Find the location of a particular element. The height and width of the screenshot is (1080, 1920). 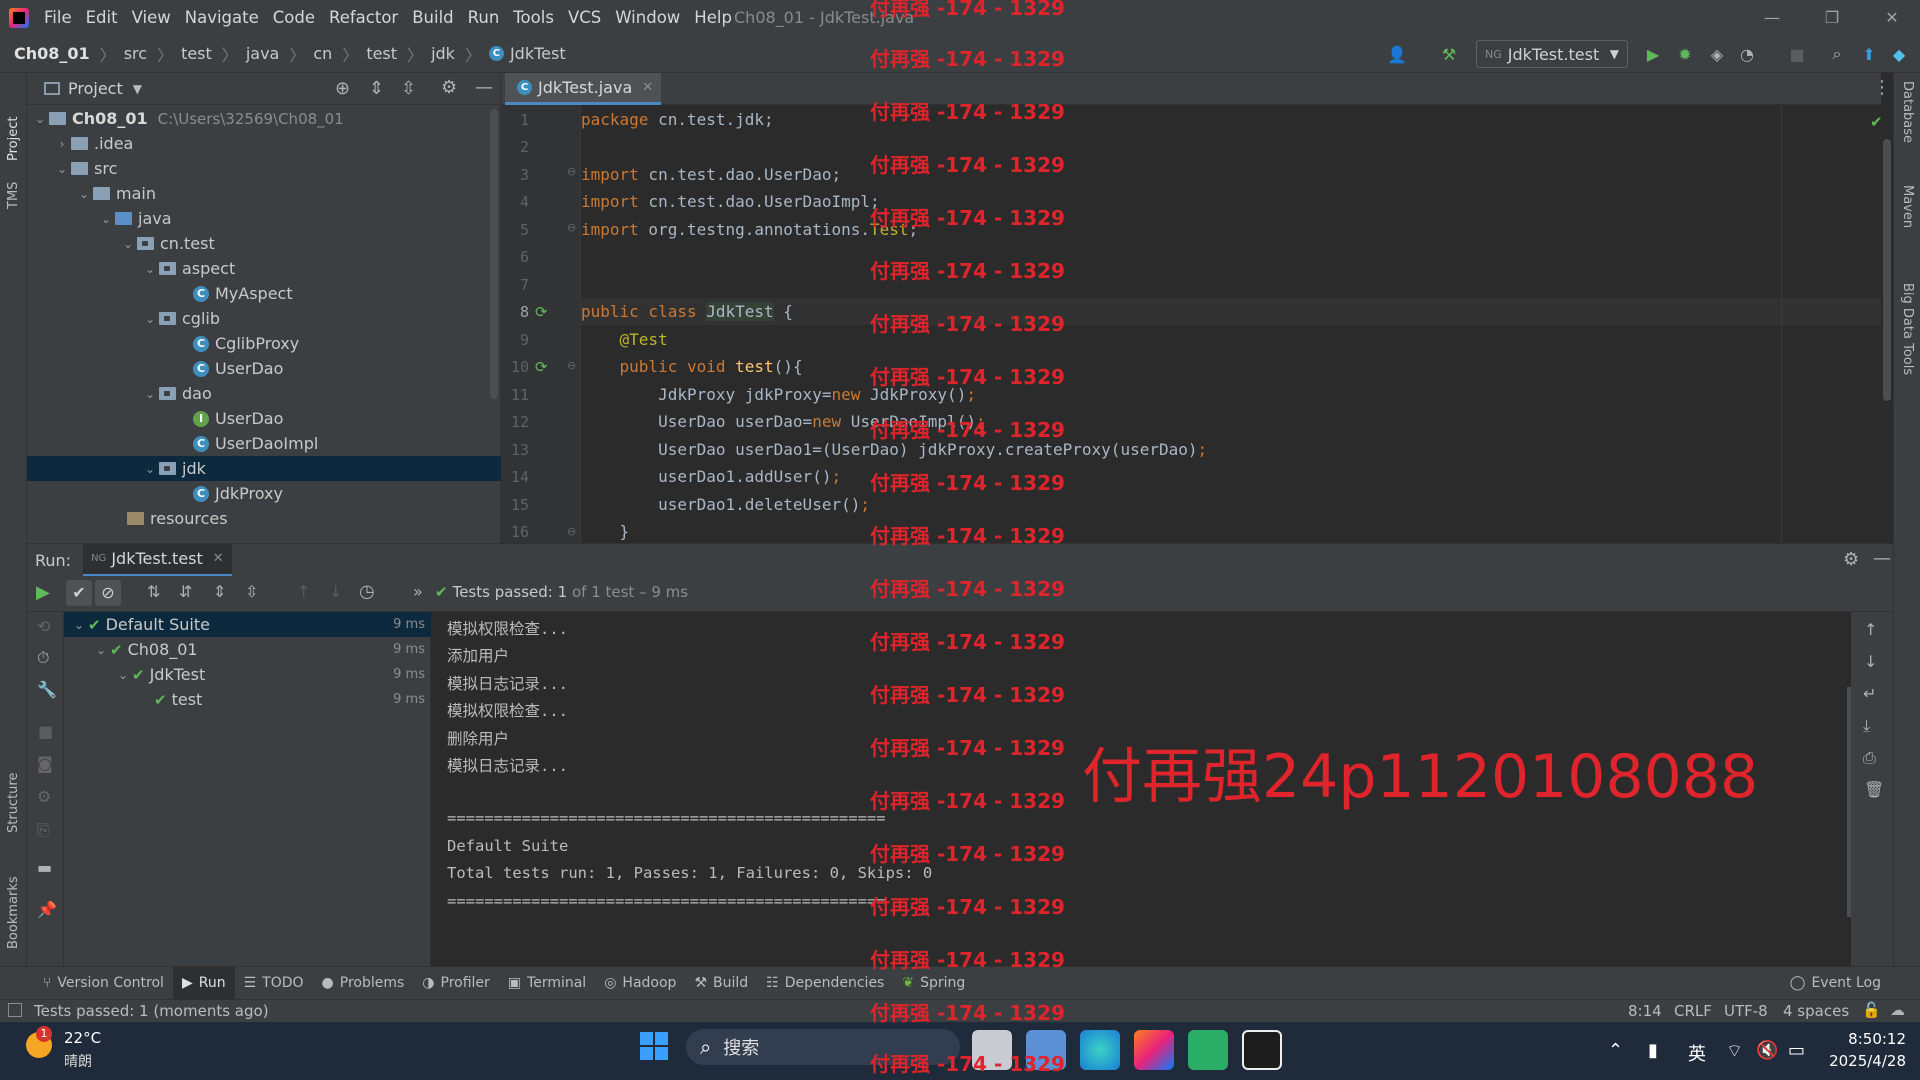

tree-item-dao-userdao: I UserDao is located at coordinates (264, 418).